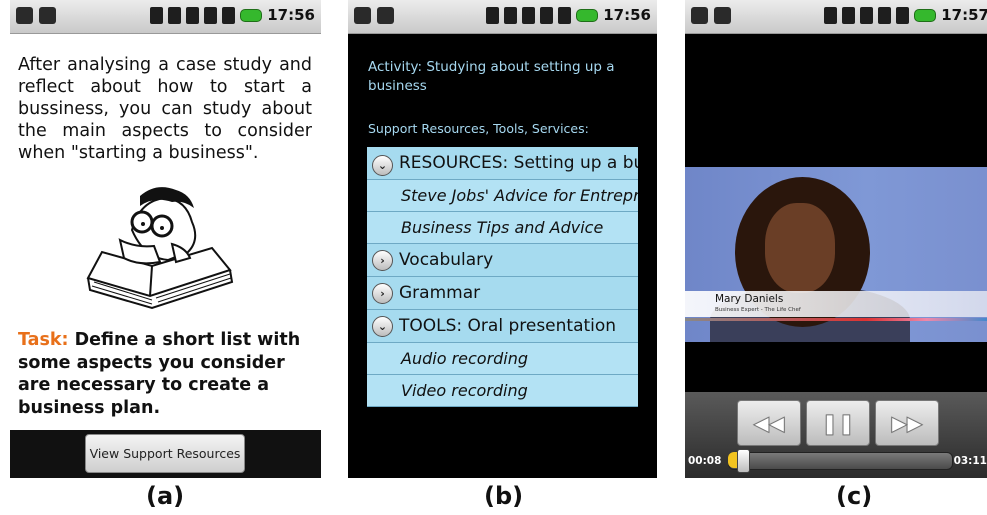  Describe the element at coordinates (504, 496) in the screenshot. I see `caption-b: (b)` at that location.